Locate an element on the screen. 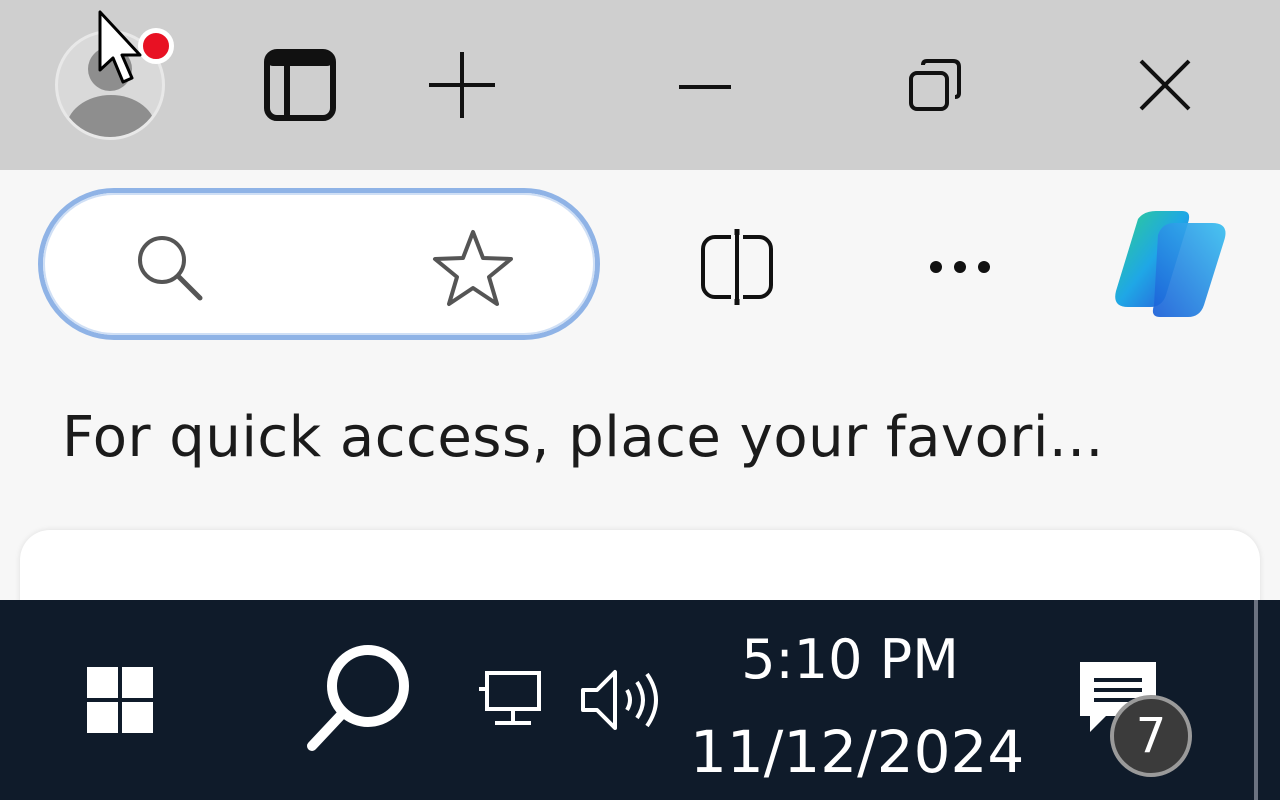 The width and height of the screenshot is (1280, 800). minimize-icon is located at coordinates (705, 87).